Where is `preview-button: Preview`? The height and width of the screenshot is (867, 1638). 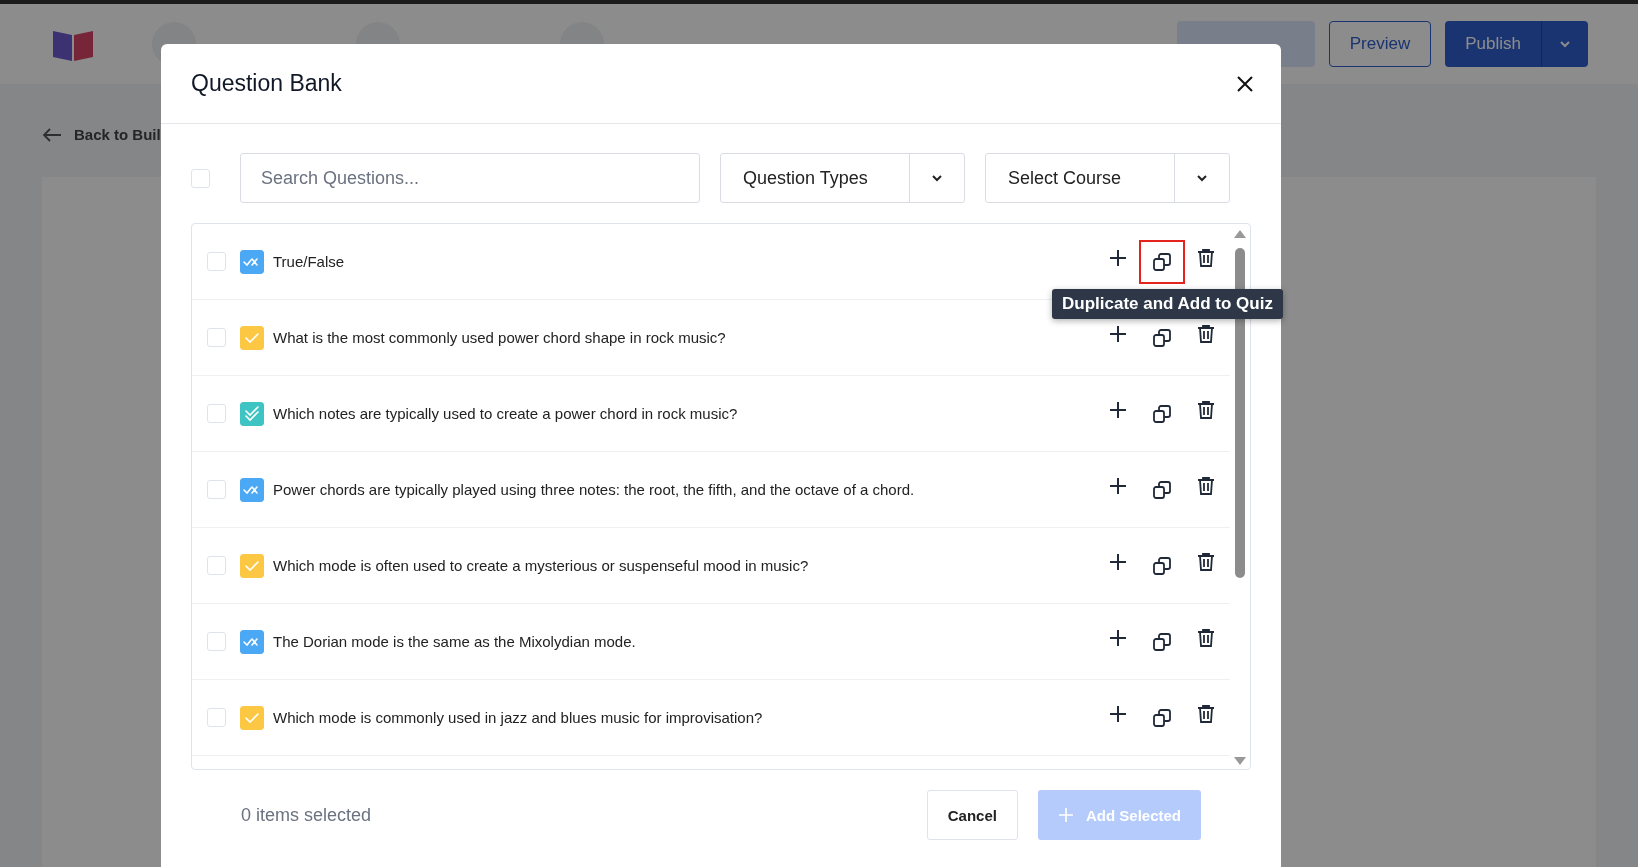
preview-button: Preview is located at coordinates (1380, 44).